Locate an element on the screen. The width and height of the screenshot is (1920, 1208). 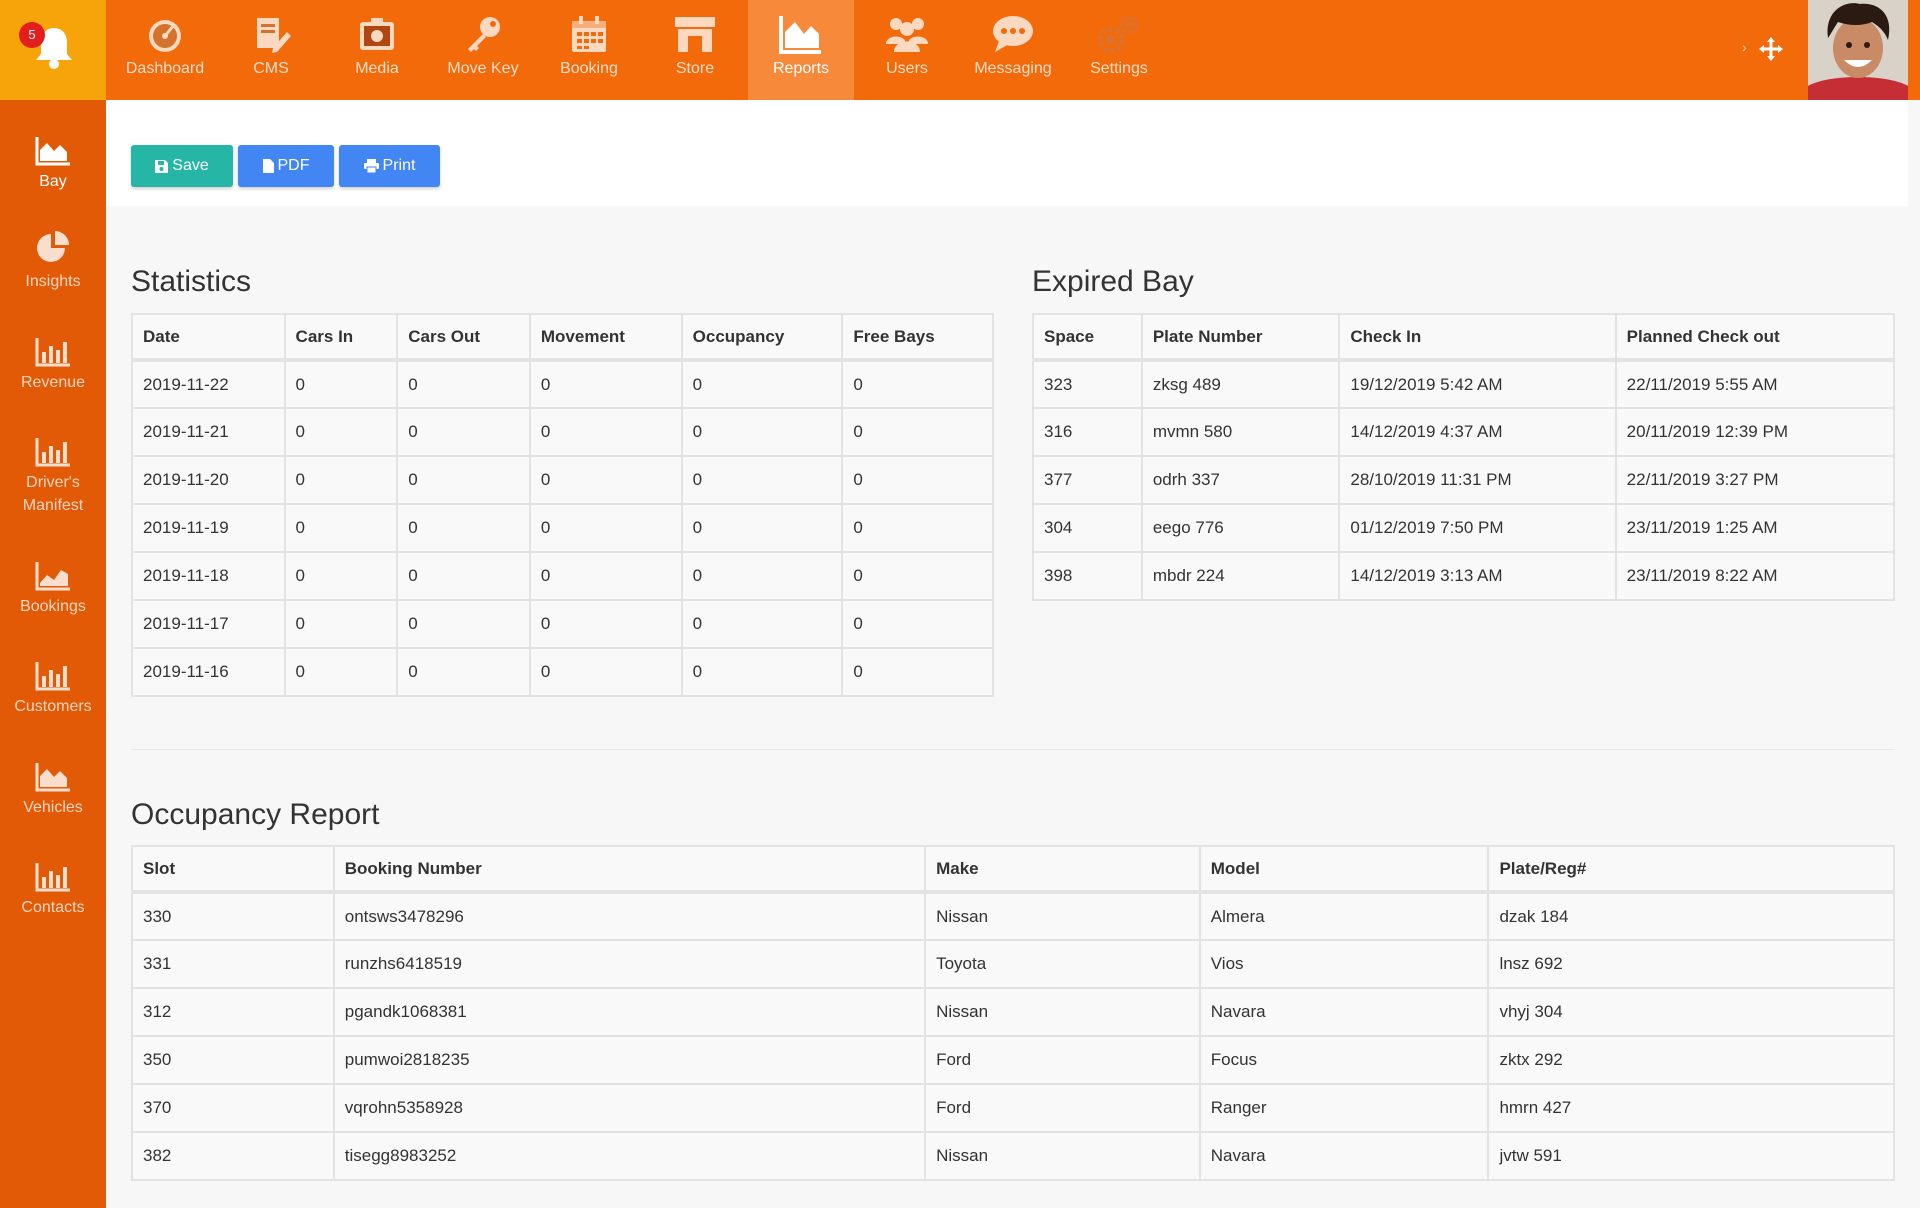
print-button: Print is located at coordinates (389, 166).